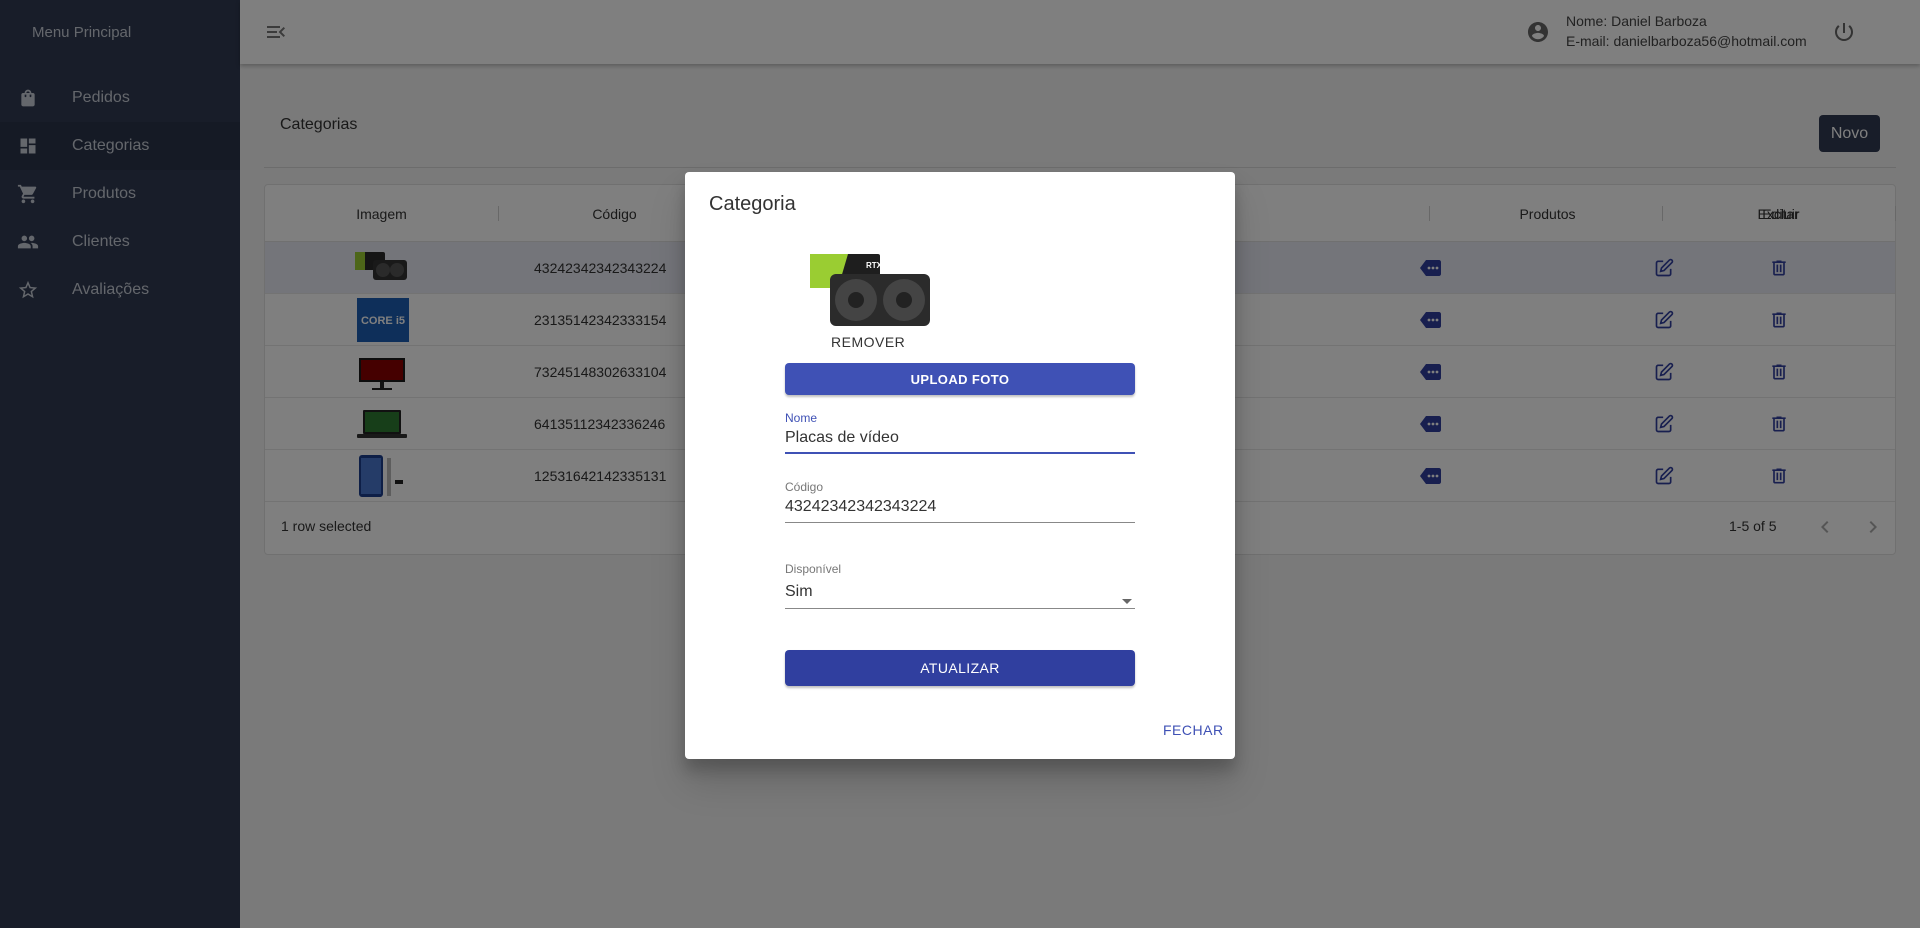 This screenshot has width=1920, height=928. I want to click on codigo-field: 43242342342343224, so click(860, 507).